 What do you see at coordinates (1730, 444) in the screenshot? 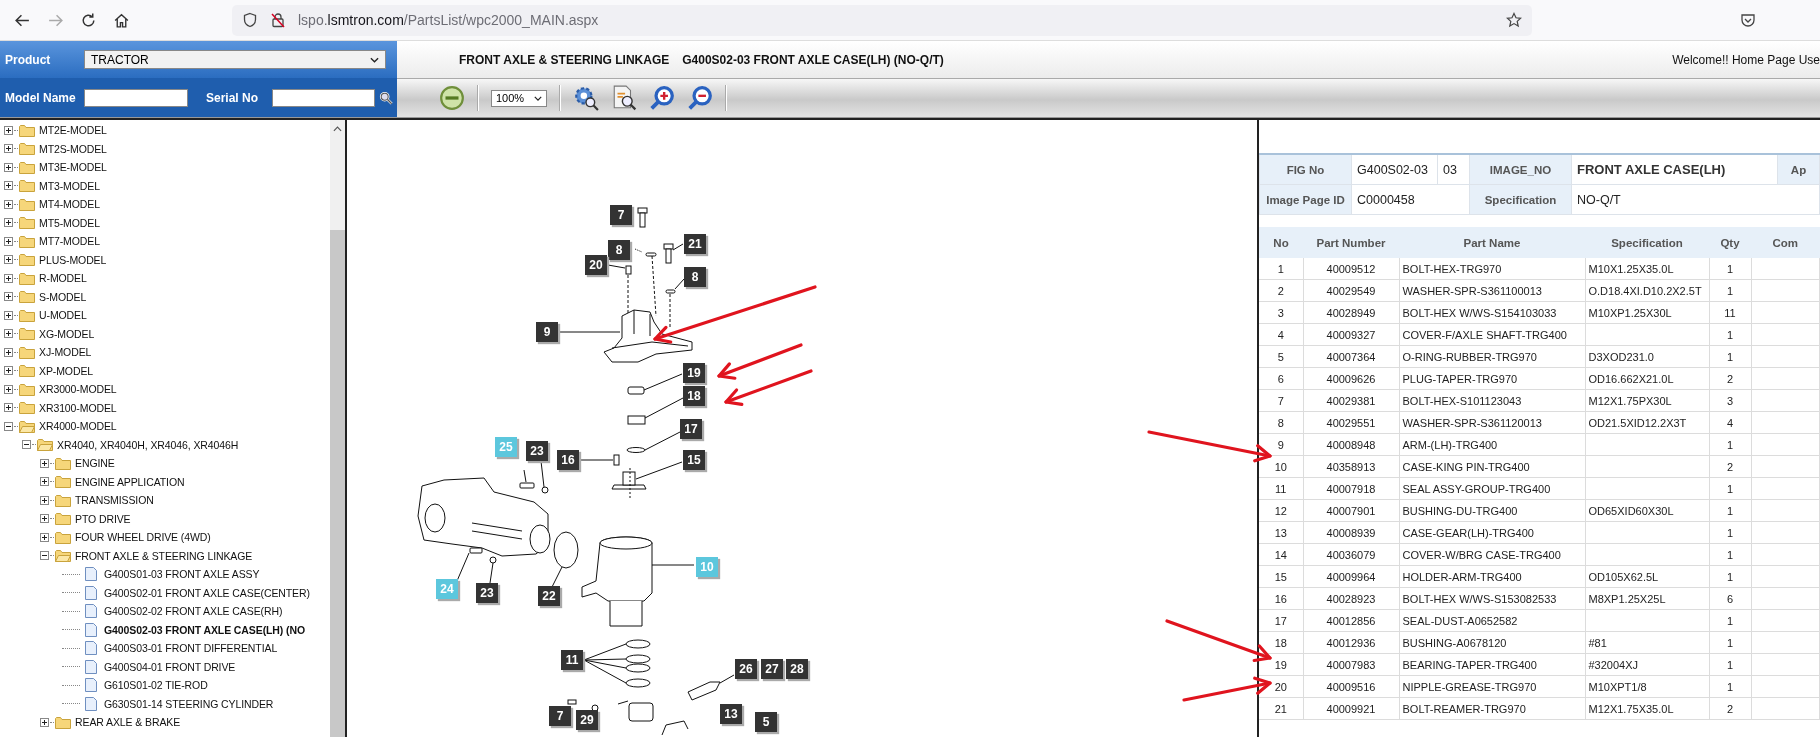
I see `table-cell: 1` at bounding box center [1730, 444].